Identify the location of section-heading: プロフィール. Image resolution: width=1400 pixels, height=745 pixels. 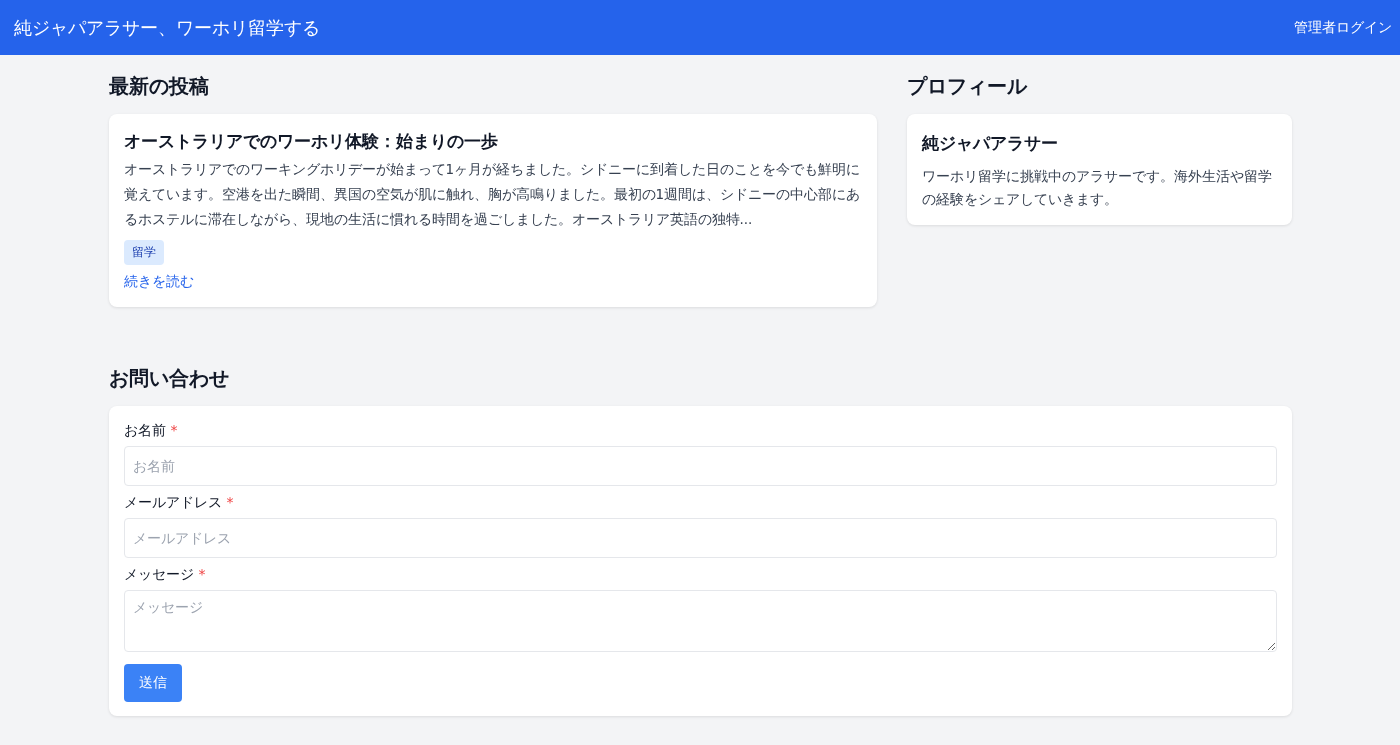
(967, 86).